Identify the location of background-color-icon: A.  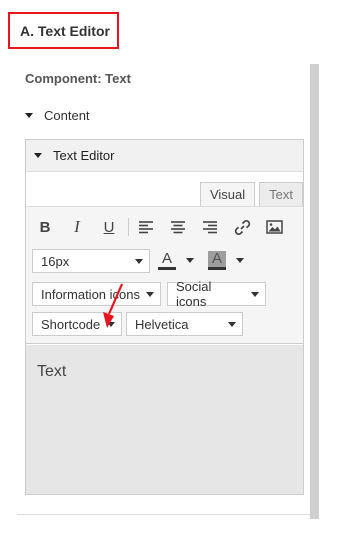
(217, 260).